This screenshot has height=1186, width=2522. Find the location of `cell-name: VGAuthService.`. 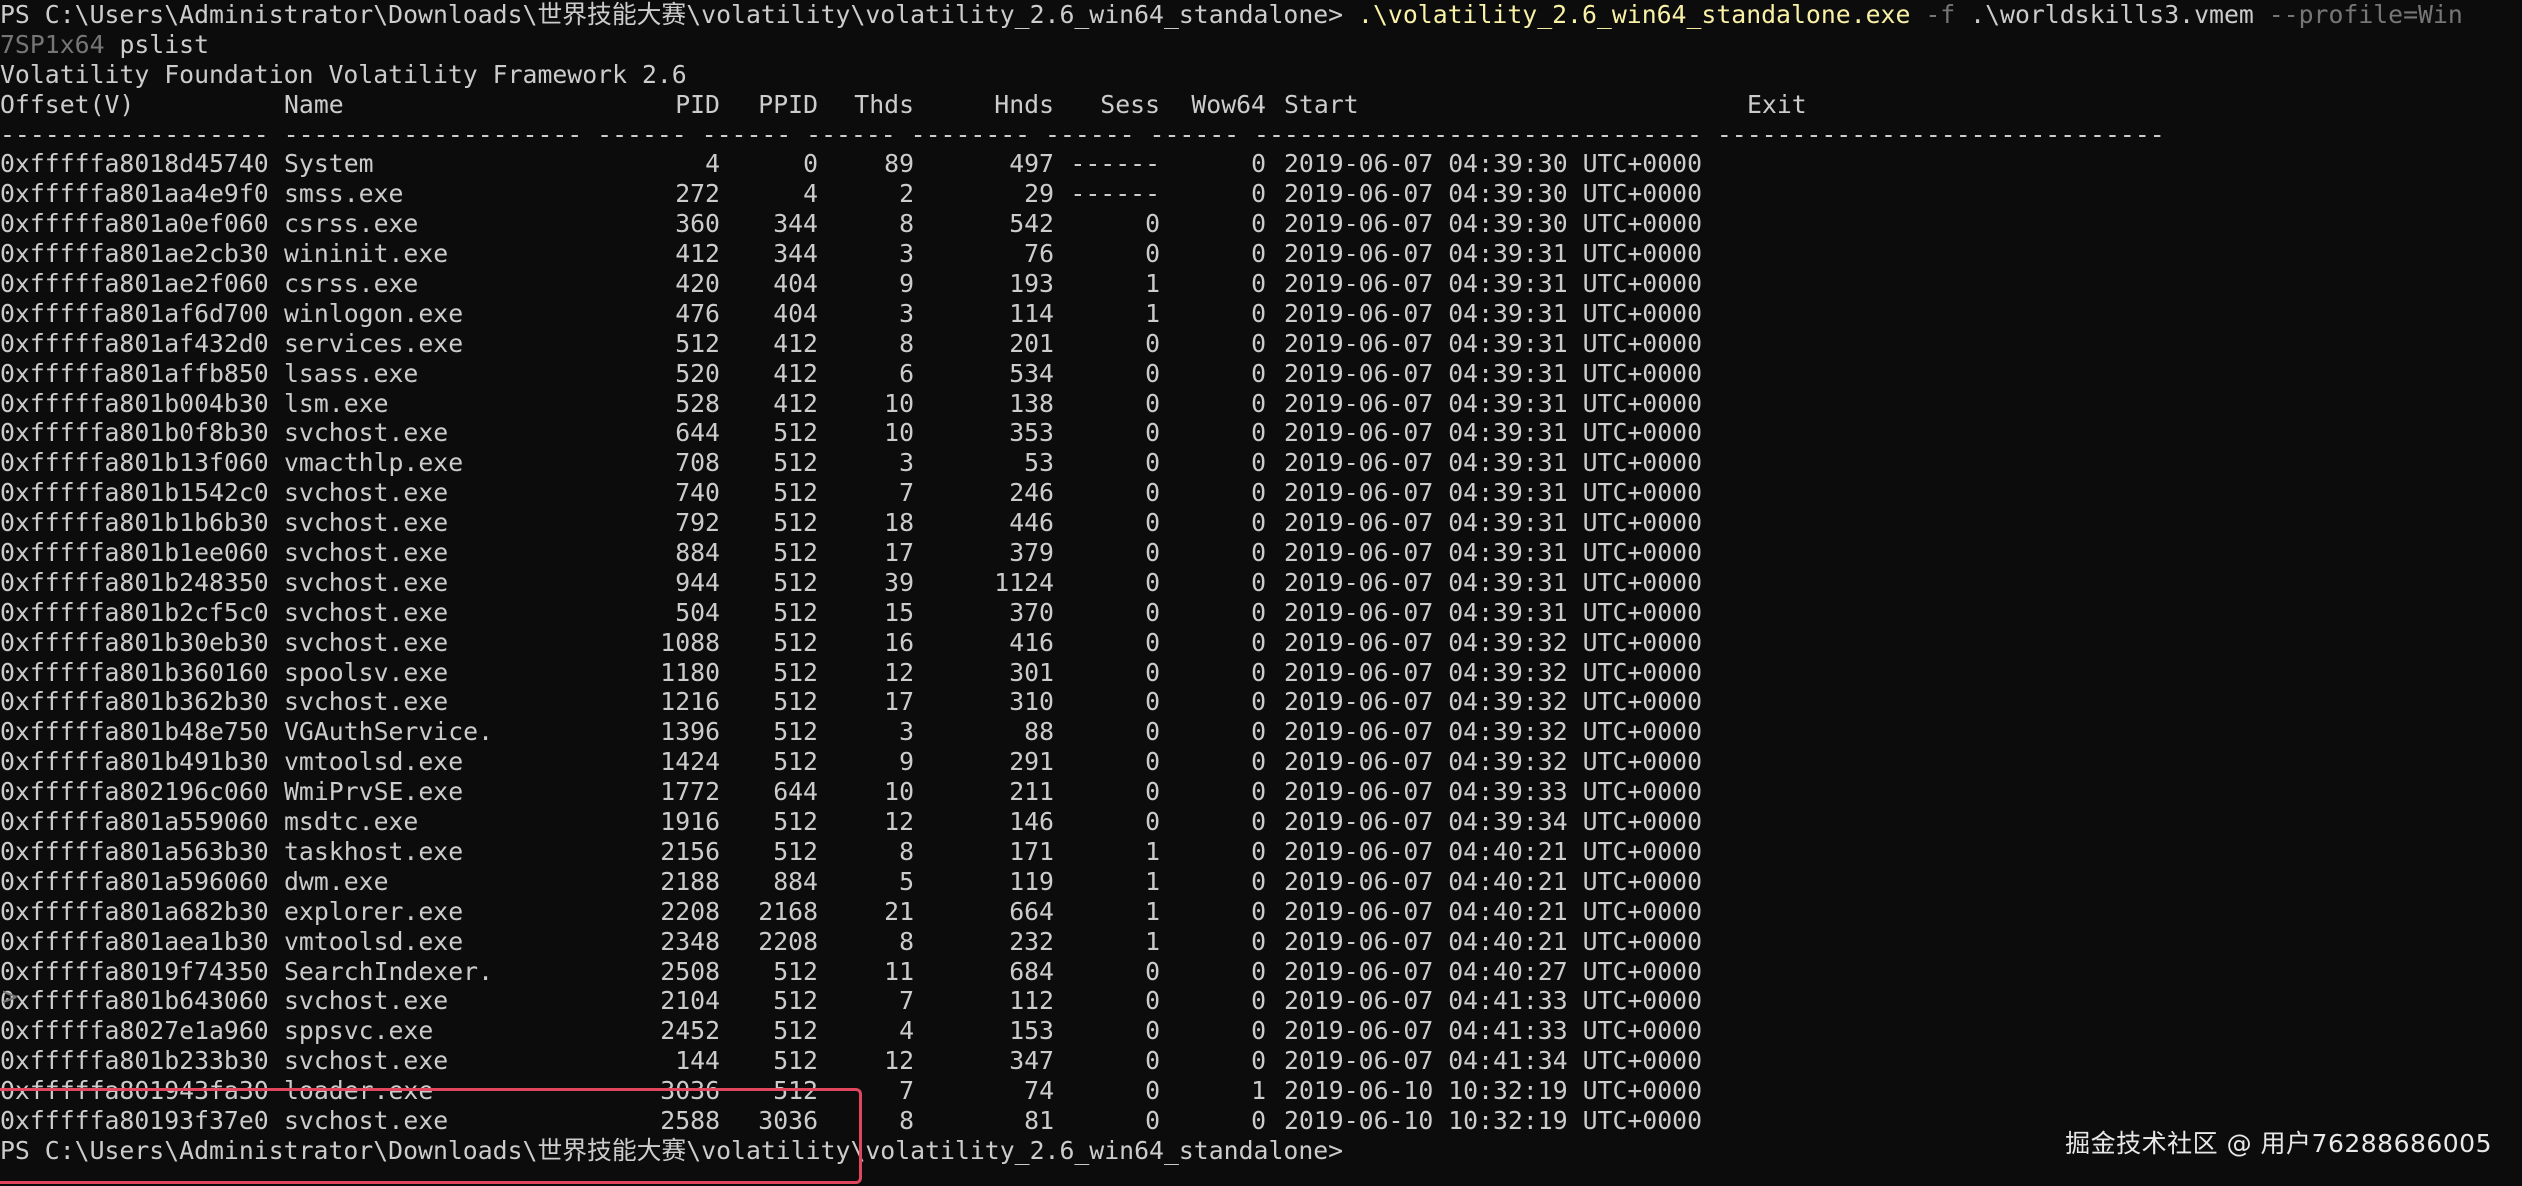

cell-name: VGAuthService. is located at coordinates (389, 732).